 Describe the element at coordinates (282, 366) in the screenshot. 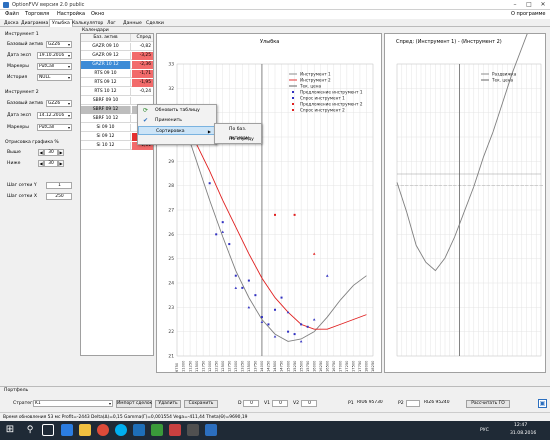

I see `x-tick-label: 14750` at that location.